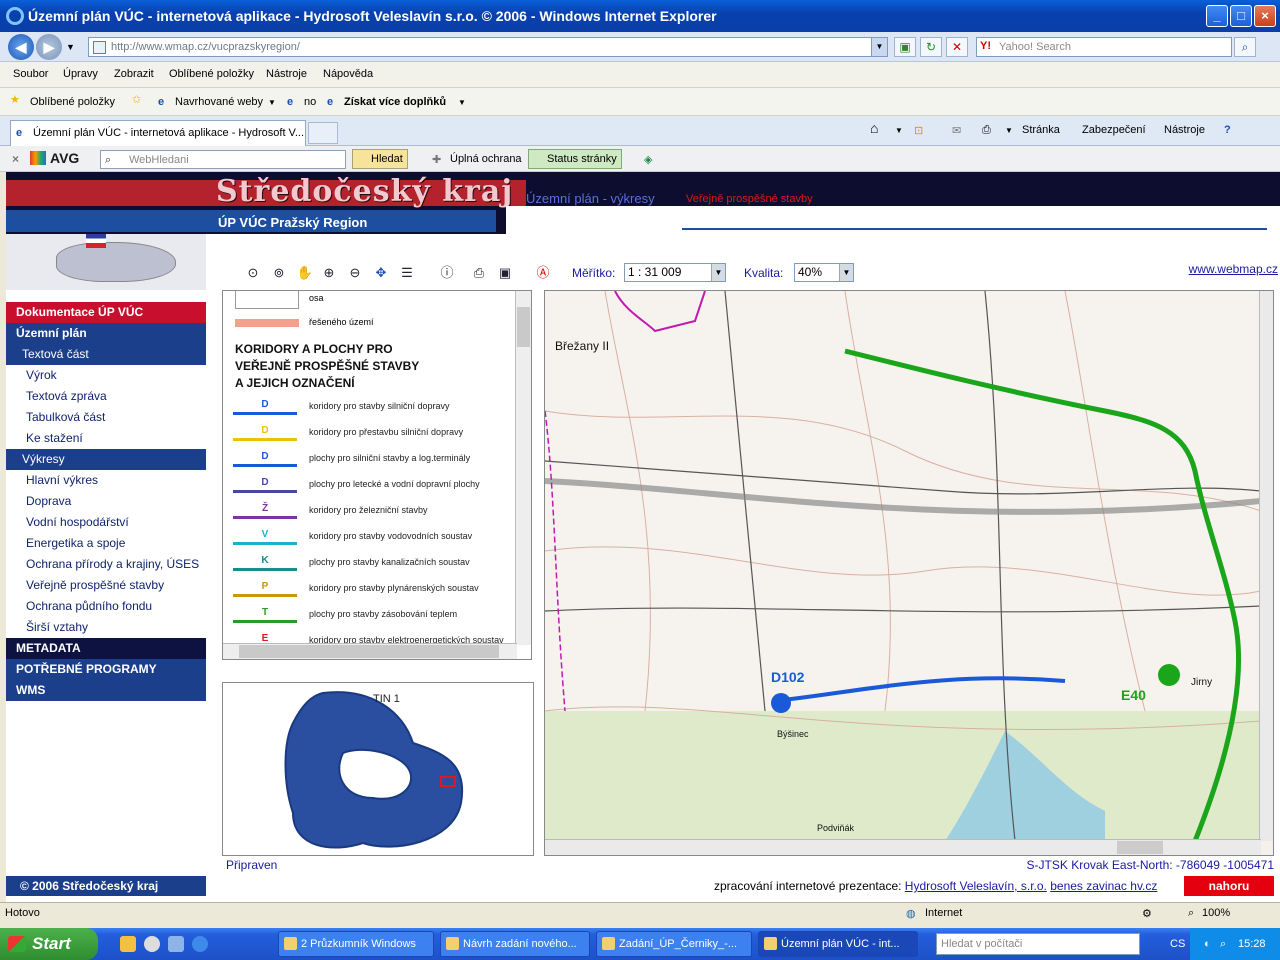 The image size is (1280, 960). What do you see at coordinates (200, 944) in the screenshot?
I see `ie-quicklaunch-icon` at bounding box center [200, 944].